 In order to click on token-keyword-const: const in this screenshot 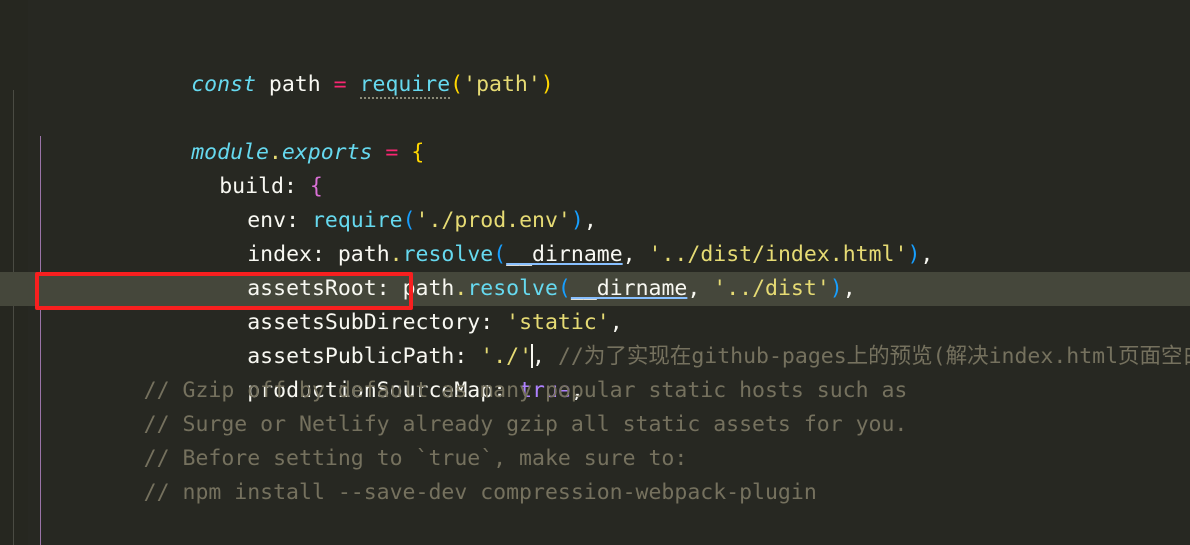, I will do `click(223, 84)`.